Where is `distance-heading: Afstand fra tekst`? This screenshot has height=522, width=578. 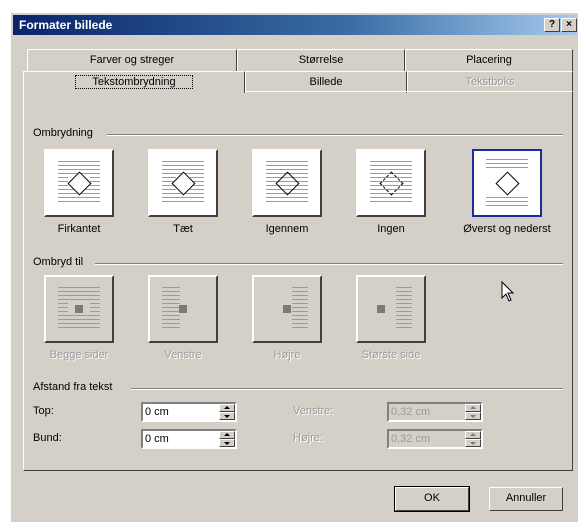
distance-heading: Afstand fra tekst is located at coordinates (73, 387).